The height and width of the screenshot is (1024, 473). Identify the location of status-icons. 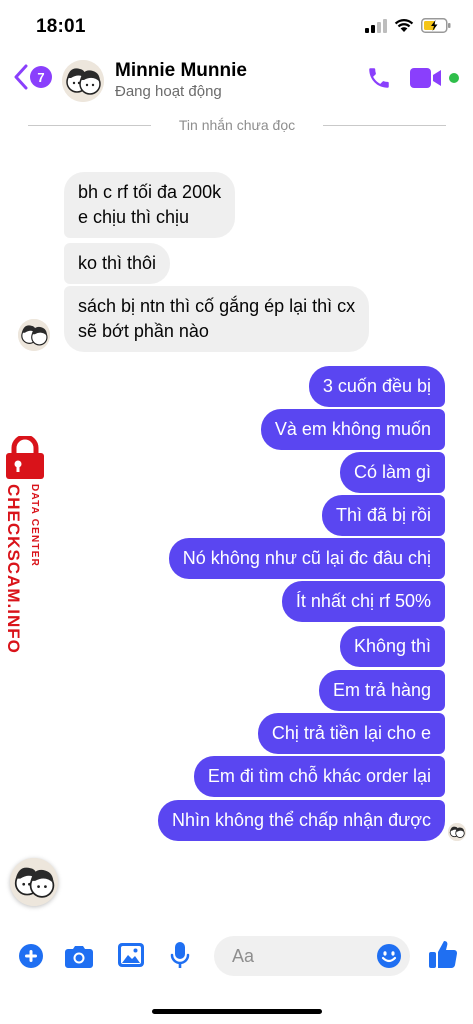
(408, 25).